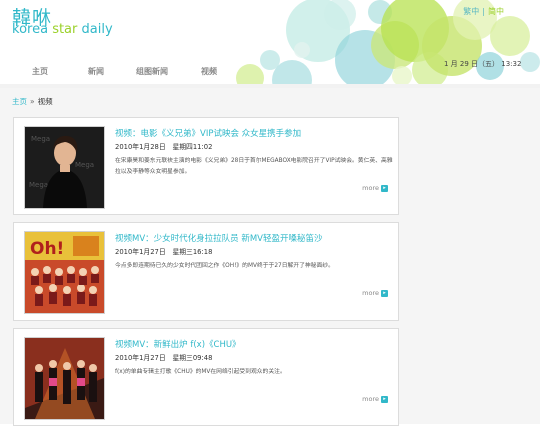 The height and width of the screenshot is (426, 540). What do you see at coordinates (483, 64) in the screenshot?
I see `current-date: 1 月 29 日（五） 13:32` at bounding box center [483, 64].